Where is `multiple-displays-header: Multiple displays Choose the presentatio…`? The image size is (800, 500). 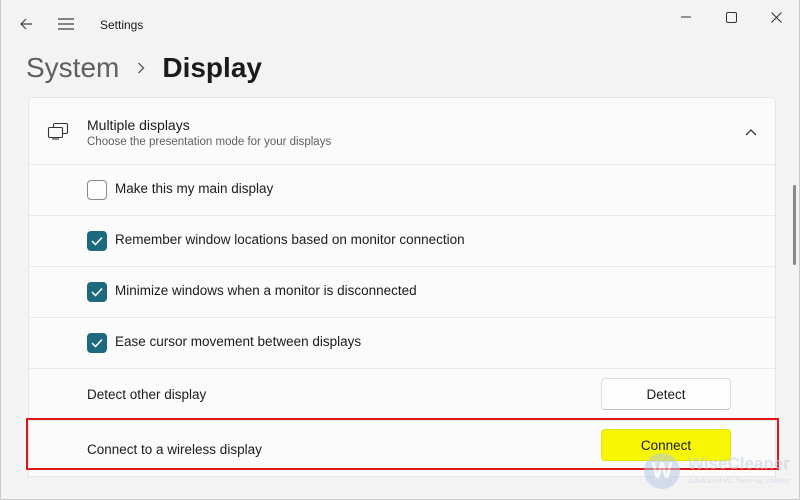 multiple-displays-header: Multiple displays Choose the presentatio… is located at coordinates (402, 131).